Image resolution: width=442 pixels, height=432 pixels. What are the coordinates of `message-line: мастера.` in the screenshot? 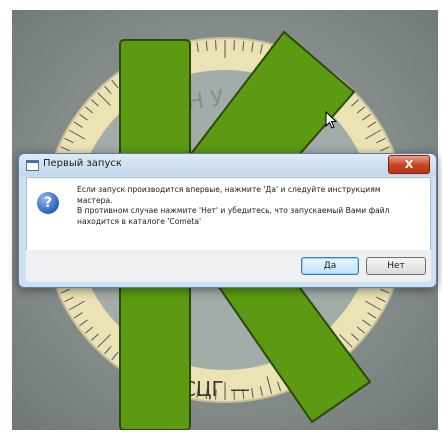 It's located at (95, 200).